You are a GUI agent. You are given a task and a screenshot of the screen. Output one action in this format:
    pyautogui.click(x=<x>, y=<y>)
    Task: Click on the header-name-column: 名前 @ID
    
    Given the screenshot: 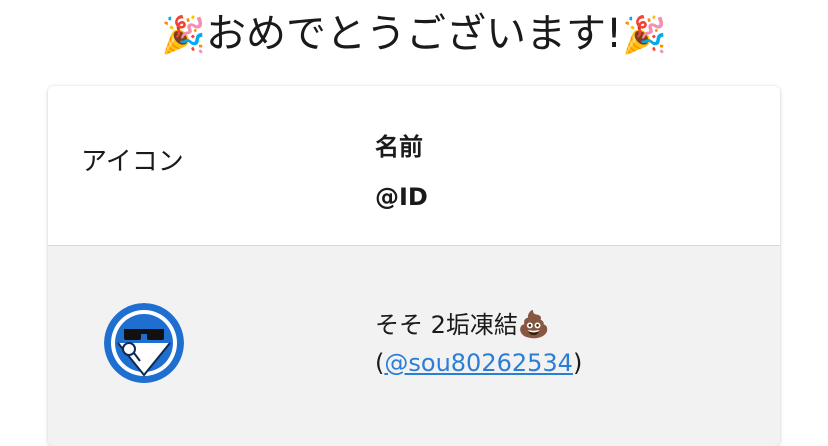 What is the action you would take?
    pyautogui.click(x=401, y=172)
    